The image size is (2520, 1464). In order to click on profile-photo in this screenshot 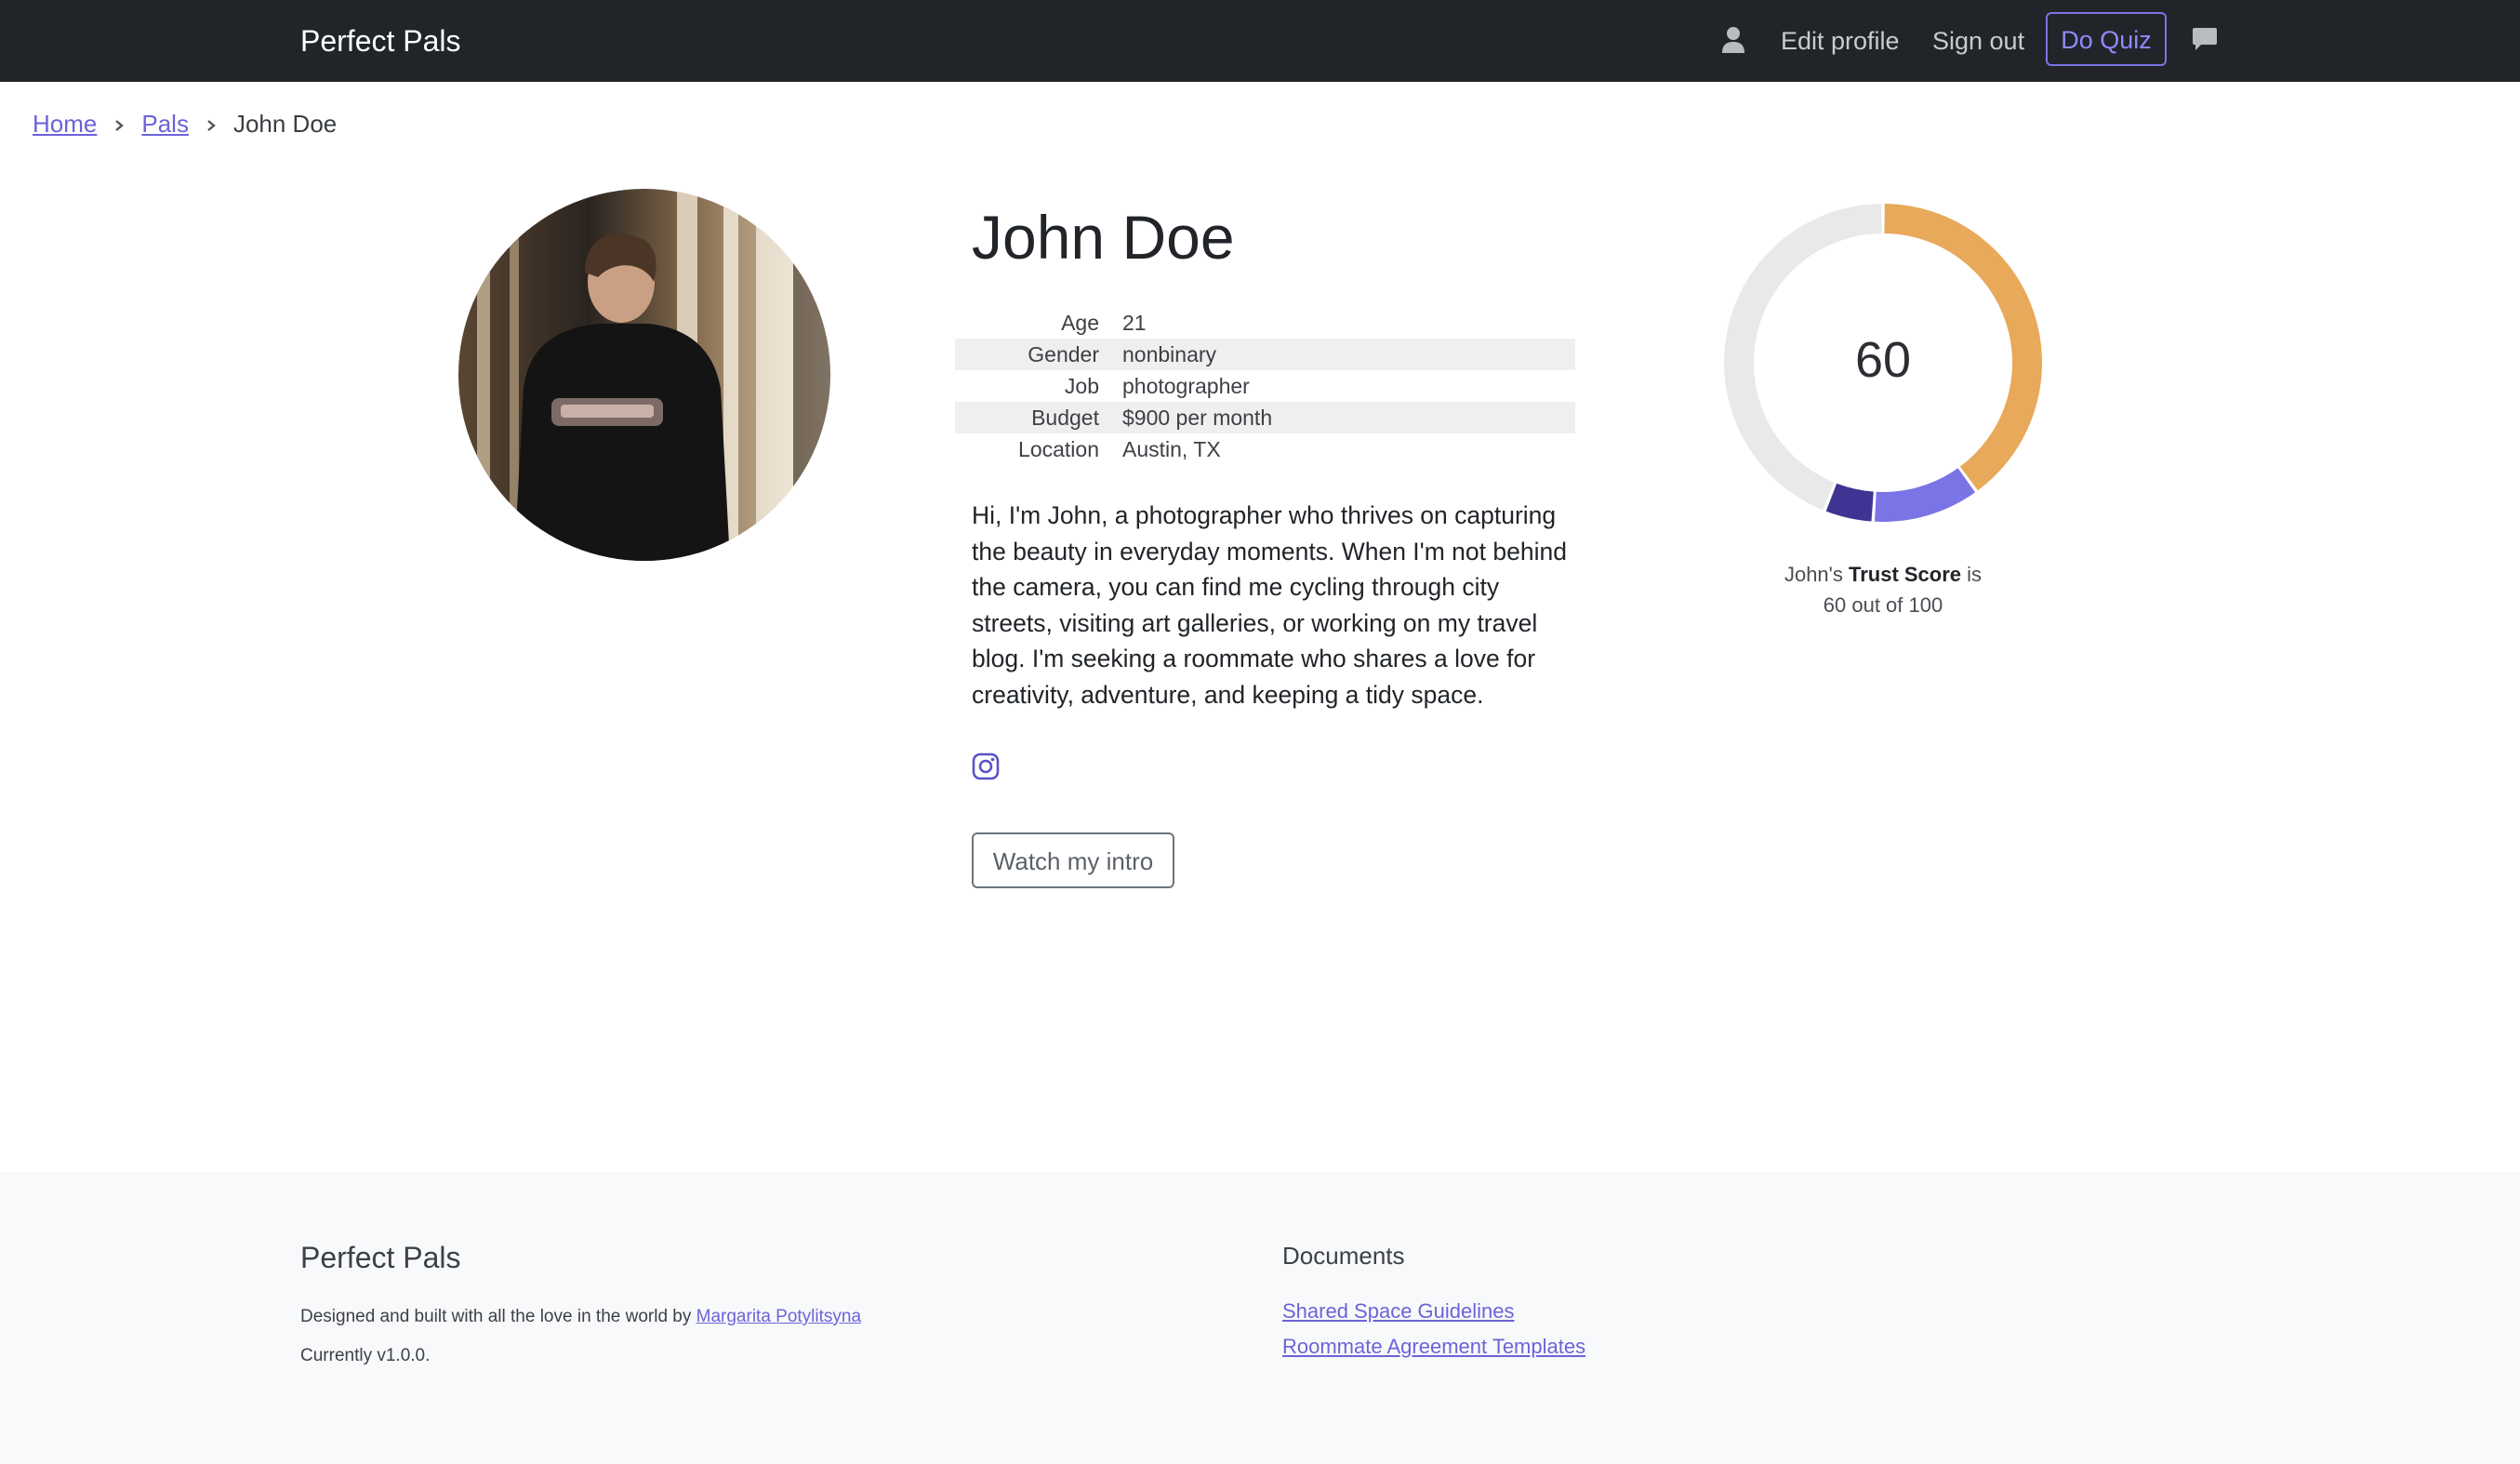, I will do `click(644, 375)`.